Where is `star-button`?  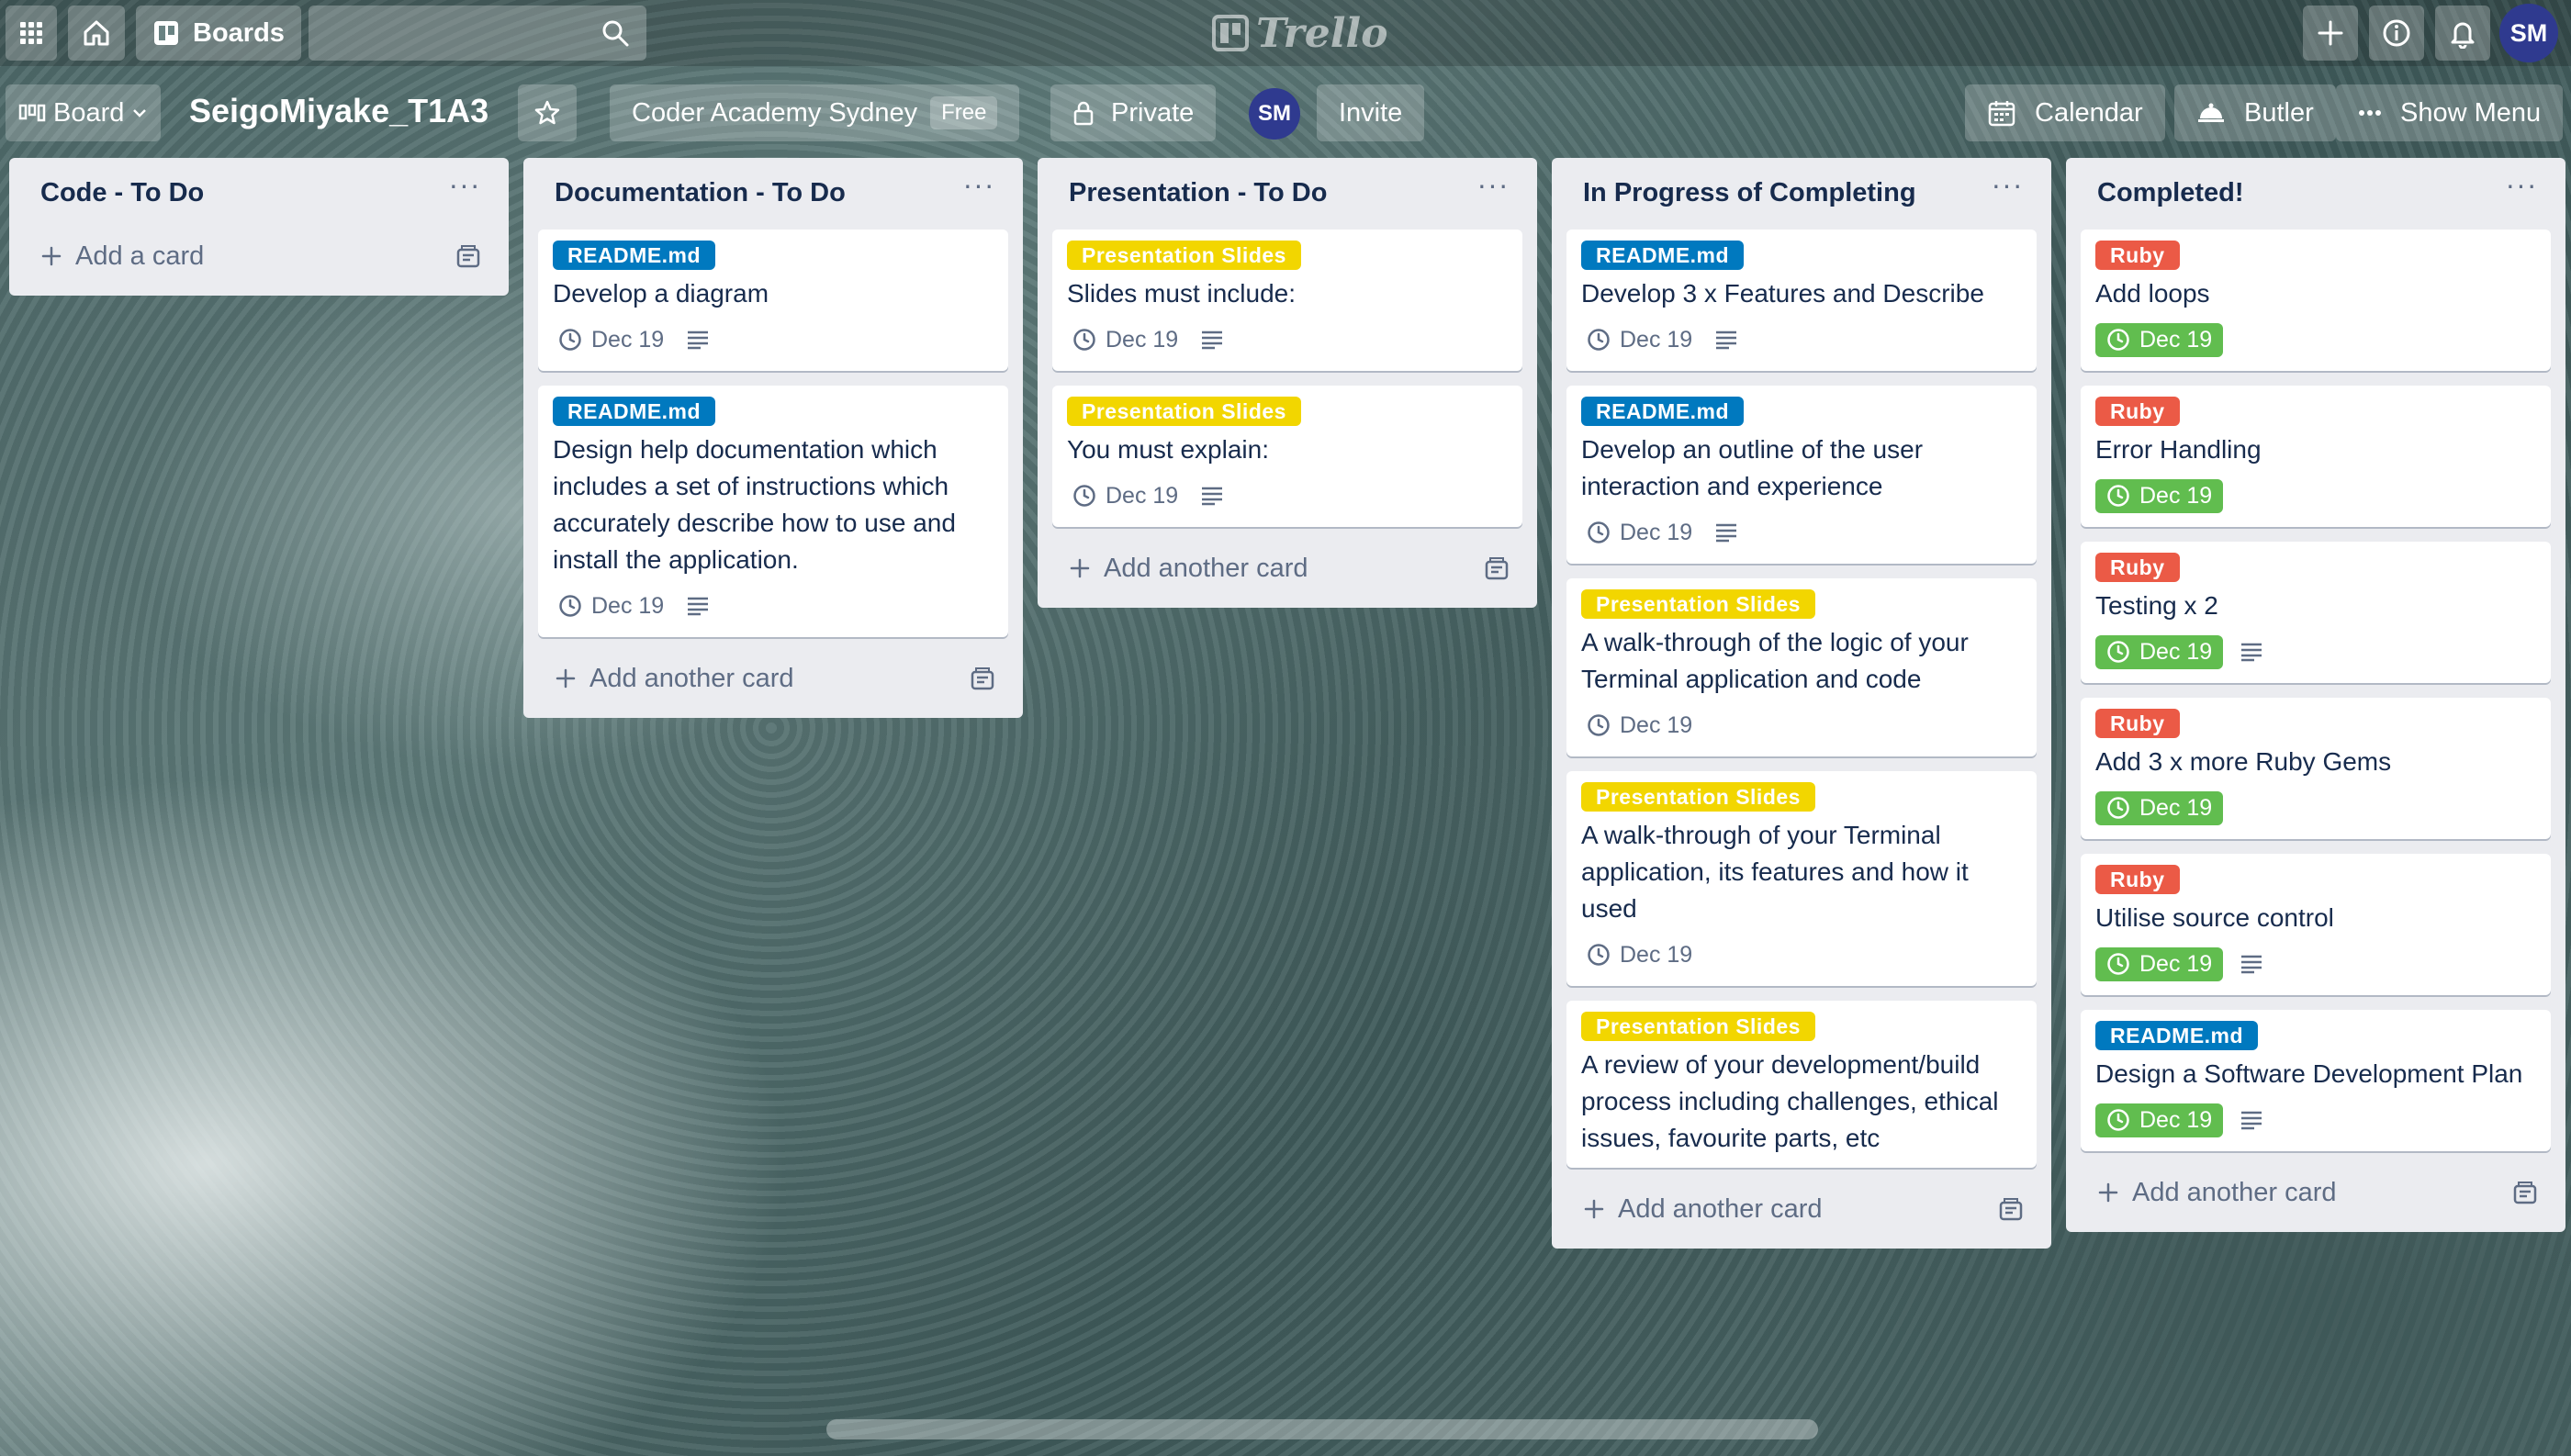
star-button is located at coordinates (548, 112).